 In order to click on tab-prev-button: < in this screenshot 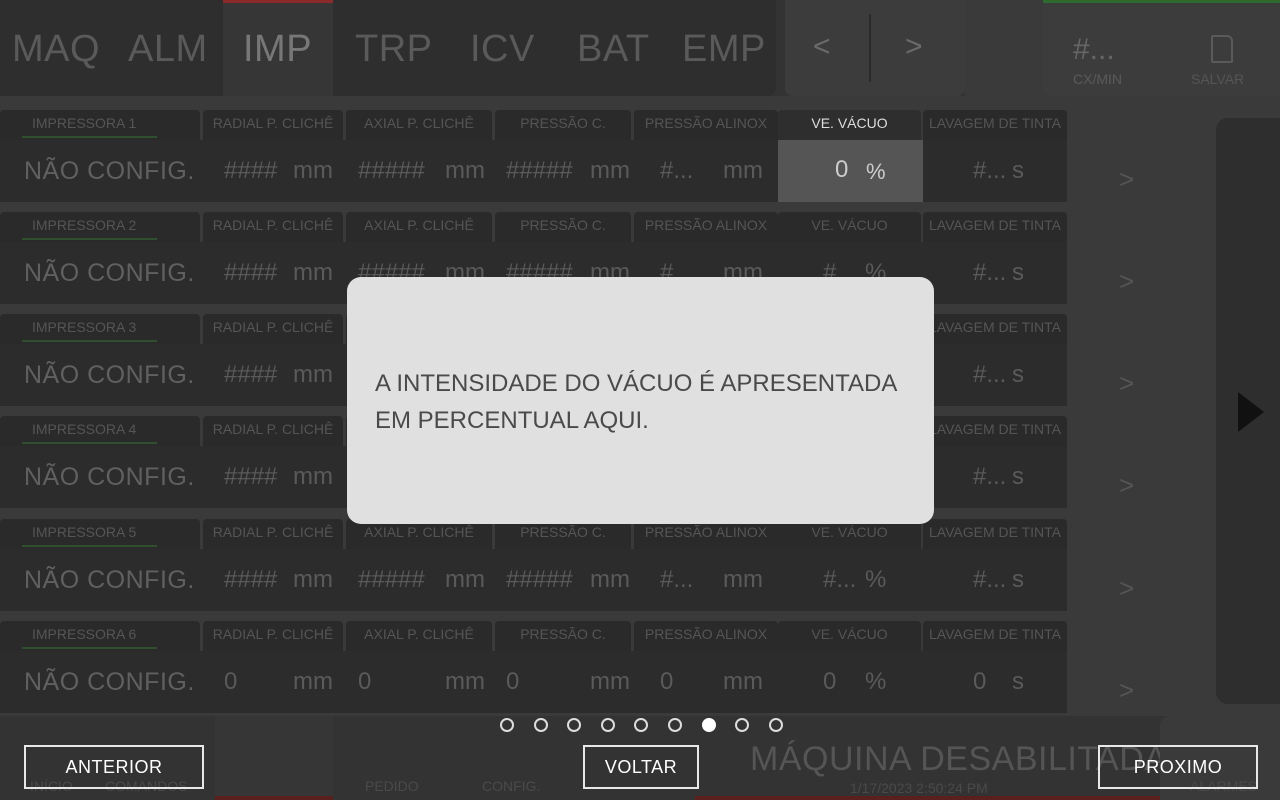, I will do `click(822, 47)`.